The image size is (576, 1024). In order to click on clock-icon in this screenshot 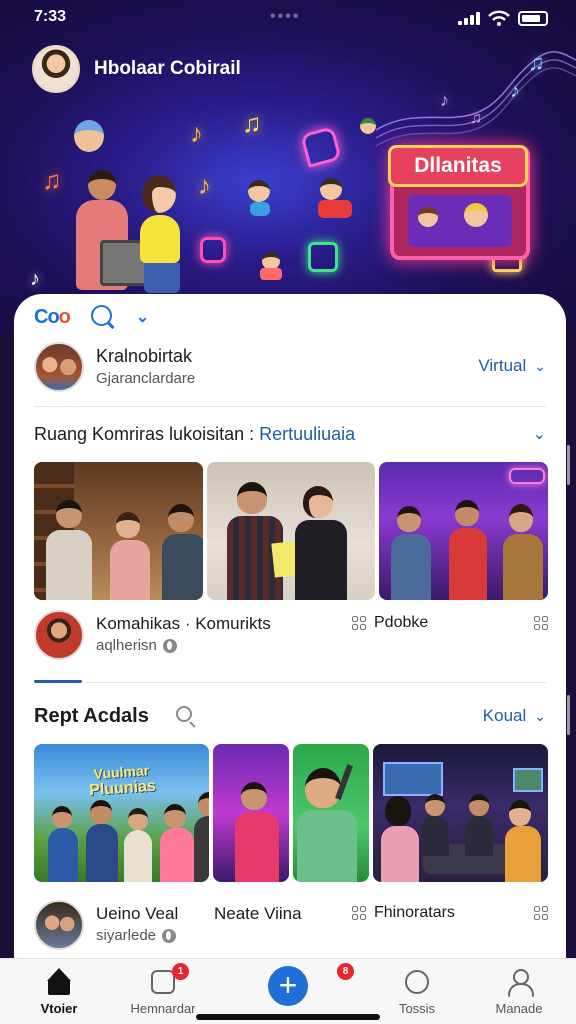, I will do `click(417, 982)`.